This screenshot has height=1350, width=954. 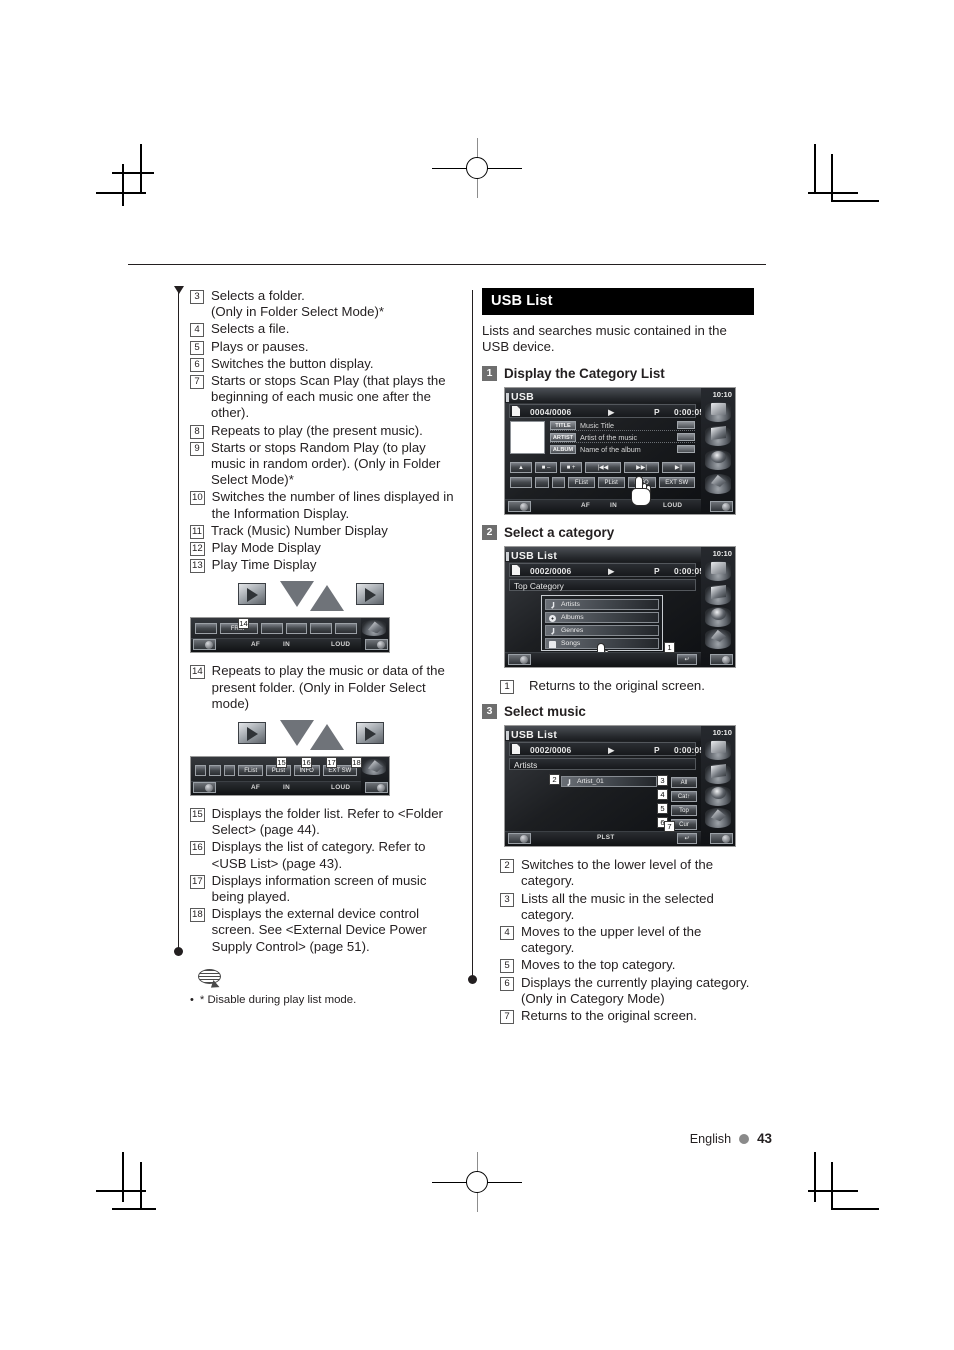 What do you see at coordinates (662, 795) in the screenshot?
I see `callout-4: 4` at bounding box center [662, 795].